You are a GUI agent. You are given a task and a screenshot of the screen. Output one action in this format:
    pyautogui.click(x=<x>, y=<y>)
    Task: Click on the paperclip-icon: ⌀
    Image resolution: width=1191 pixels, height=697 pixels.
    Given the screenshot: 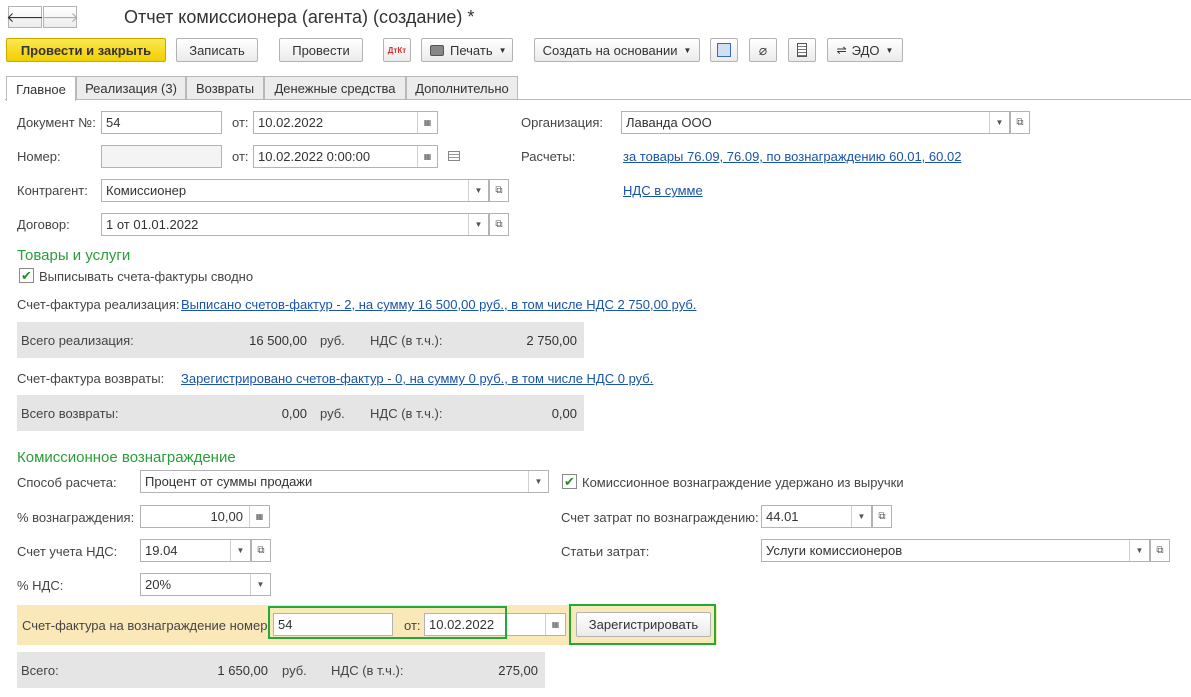 What is the action you would take?
    pyautogui.click(x=763, y=49)
    